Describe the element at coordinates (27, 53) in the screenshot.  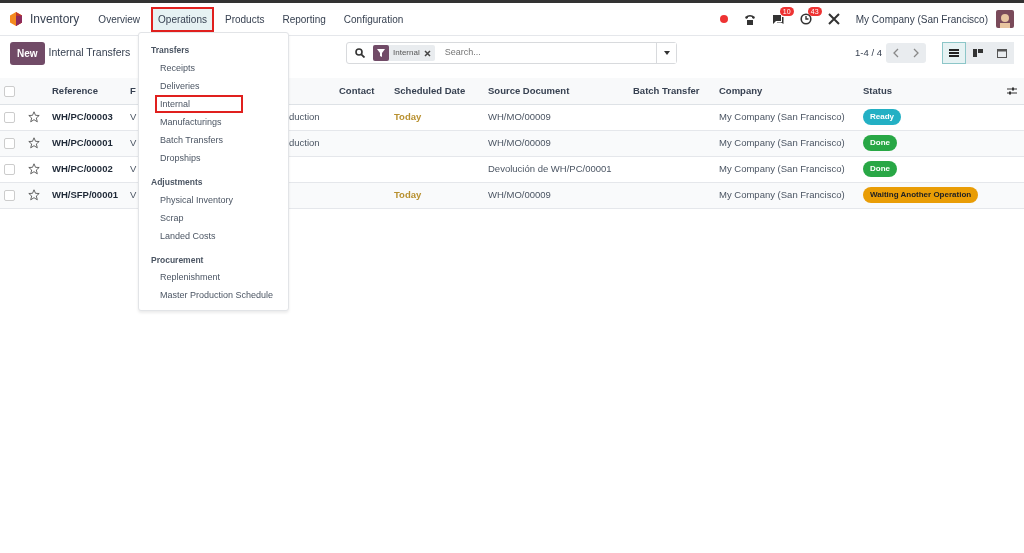
I see `new-button: New` at that location.